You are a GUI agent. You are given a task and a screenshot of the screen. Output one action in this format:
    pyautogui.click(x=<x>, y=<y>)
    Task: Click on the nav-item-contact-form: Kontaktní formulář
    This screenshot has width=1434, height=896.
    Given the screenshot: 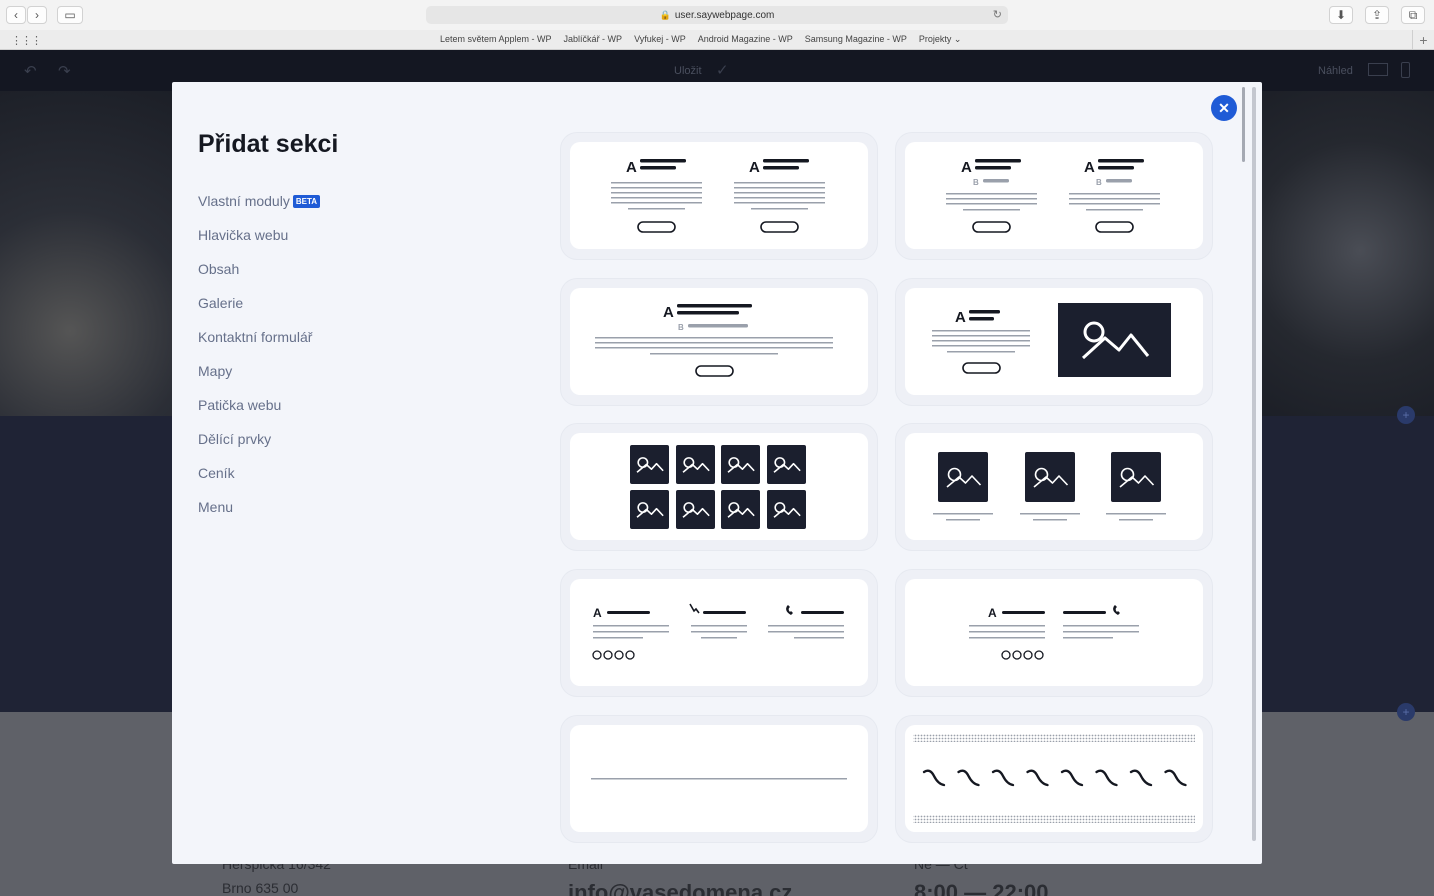 What is the action you would take?
    pyautogui.click(x=259, y=337)
    